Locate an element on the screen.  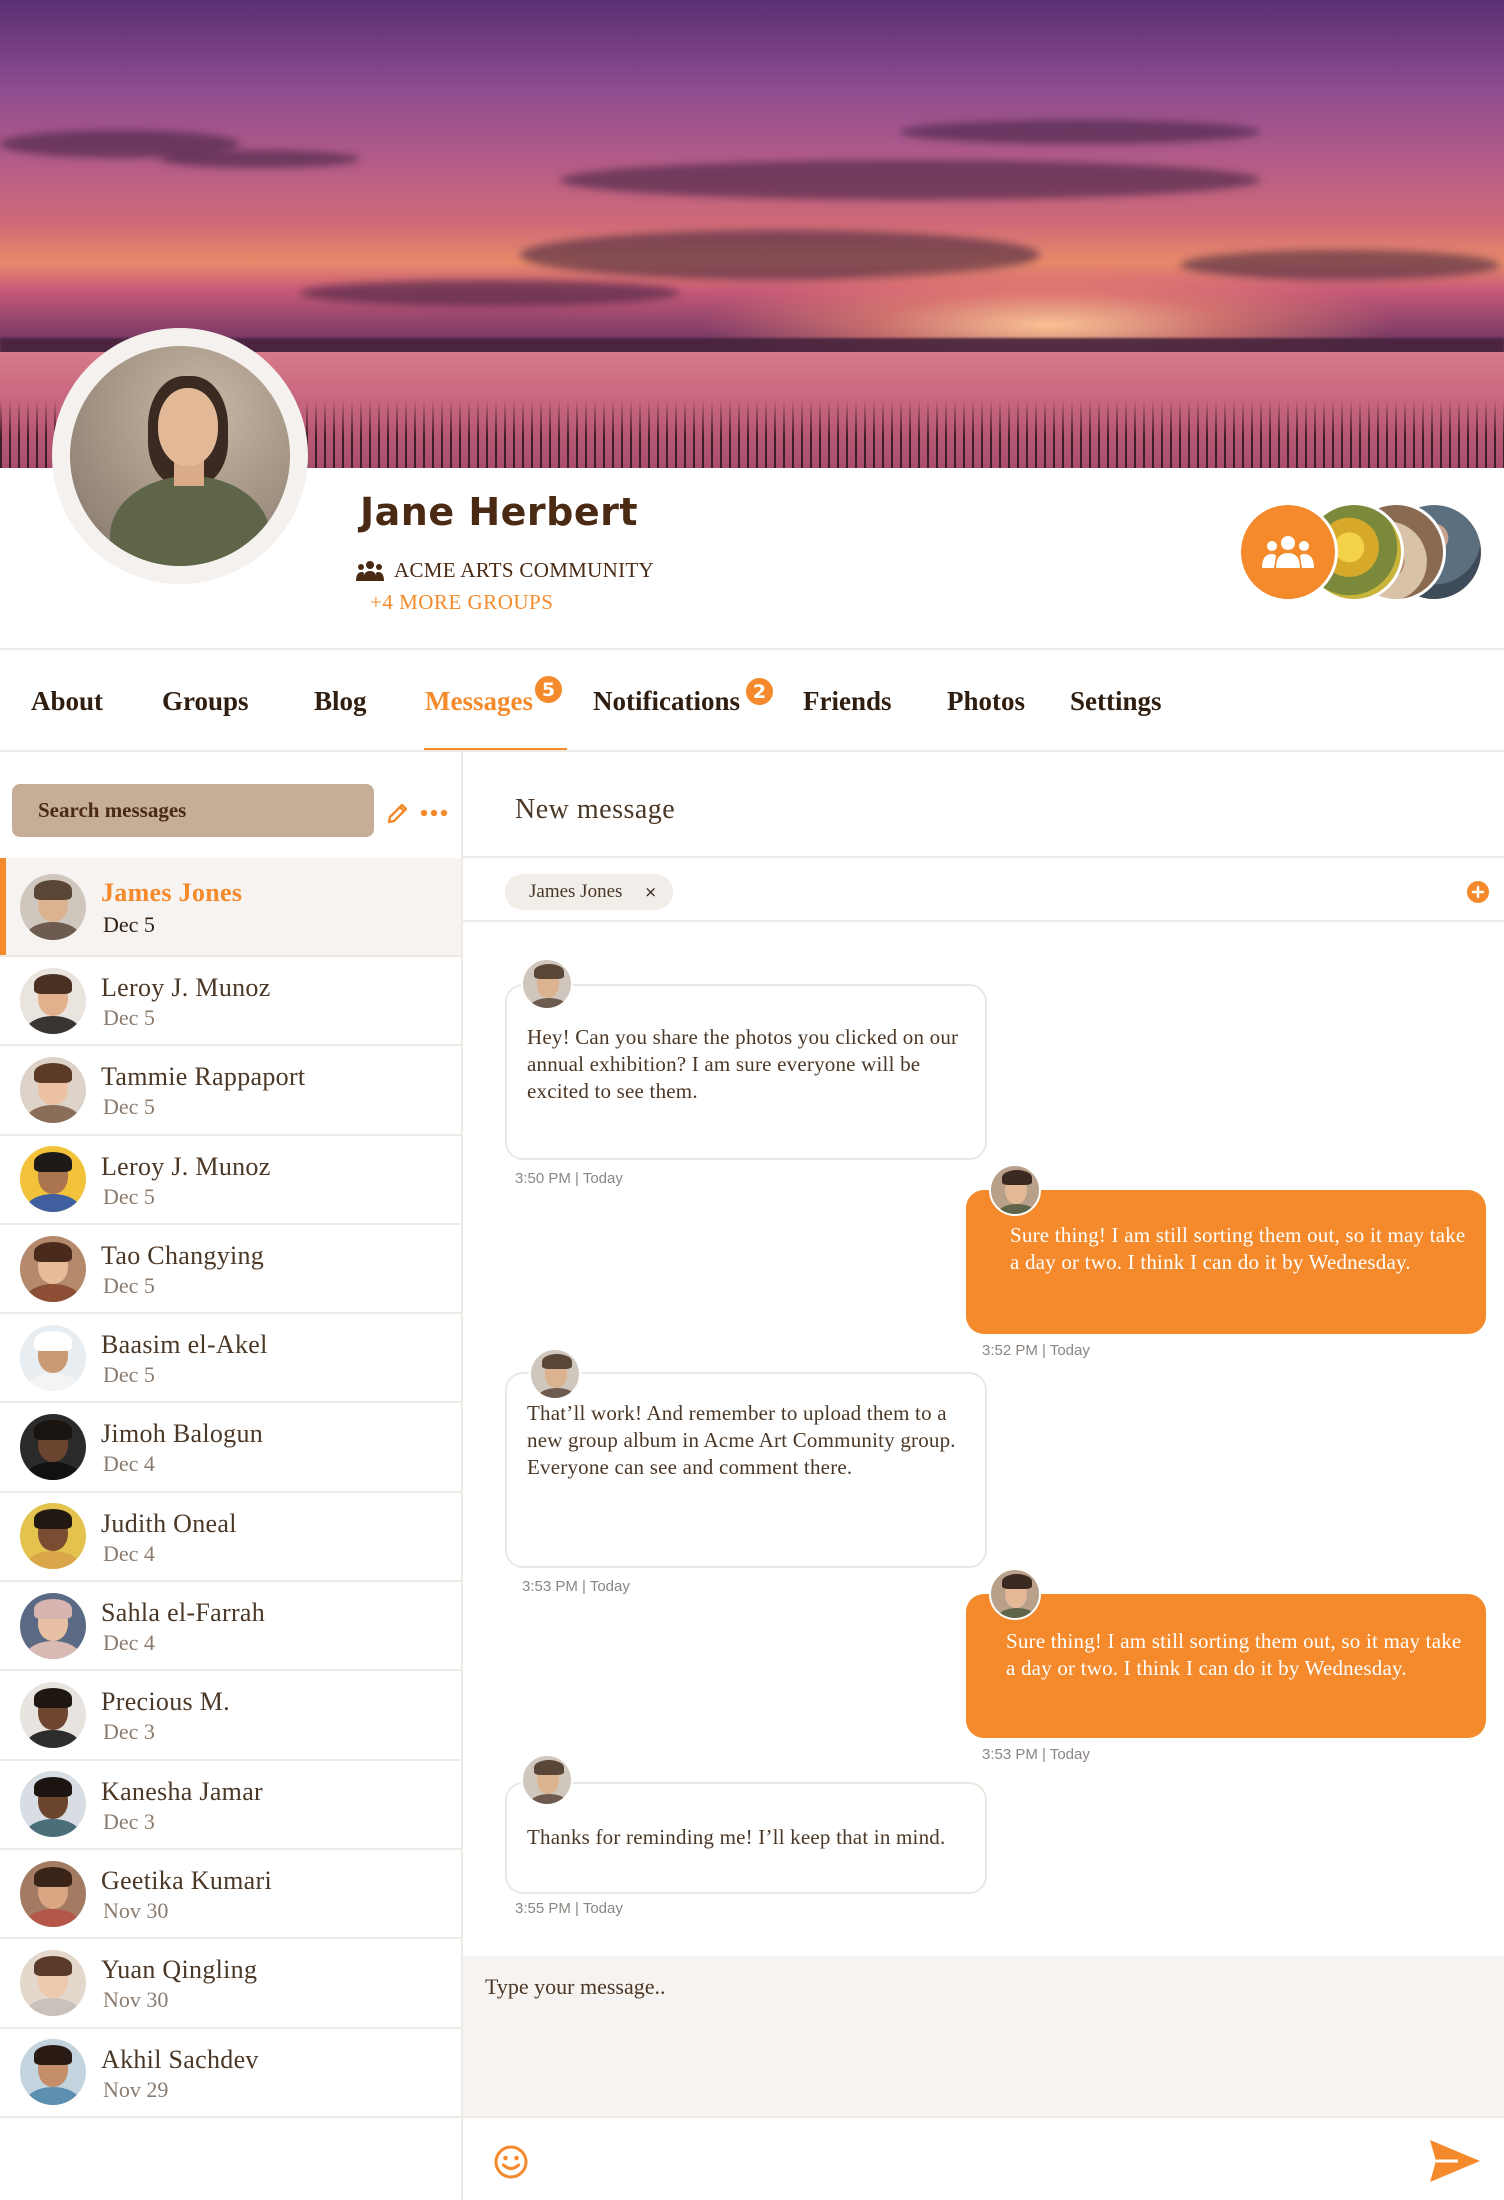
contact-item: Geetika Kumari Nov 30 is located at coordinates (230, 1895).